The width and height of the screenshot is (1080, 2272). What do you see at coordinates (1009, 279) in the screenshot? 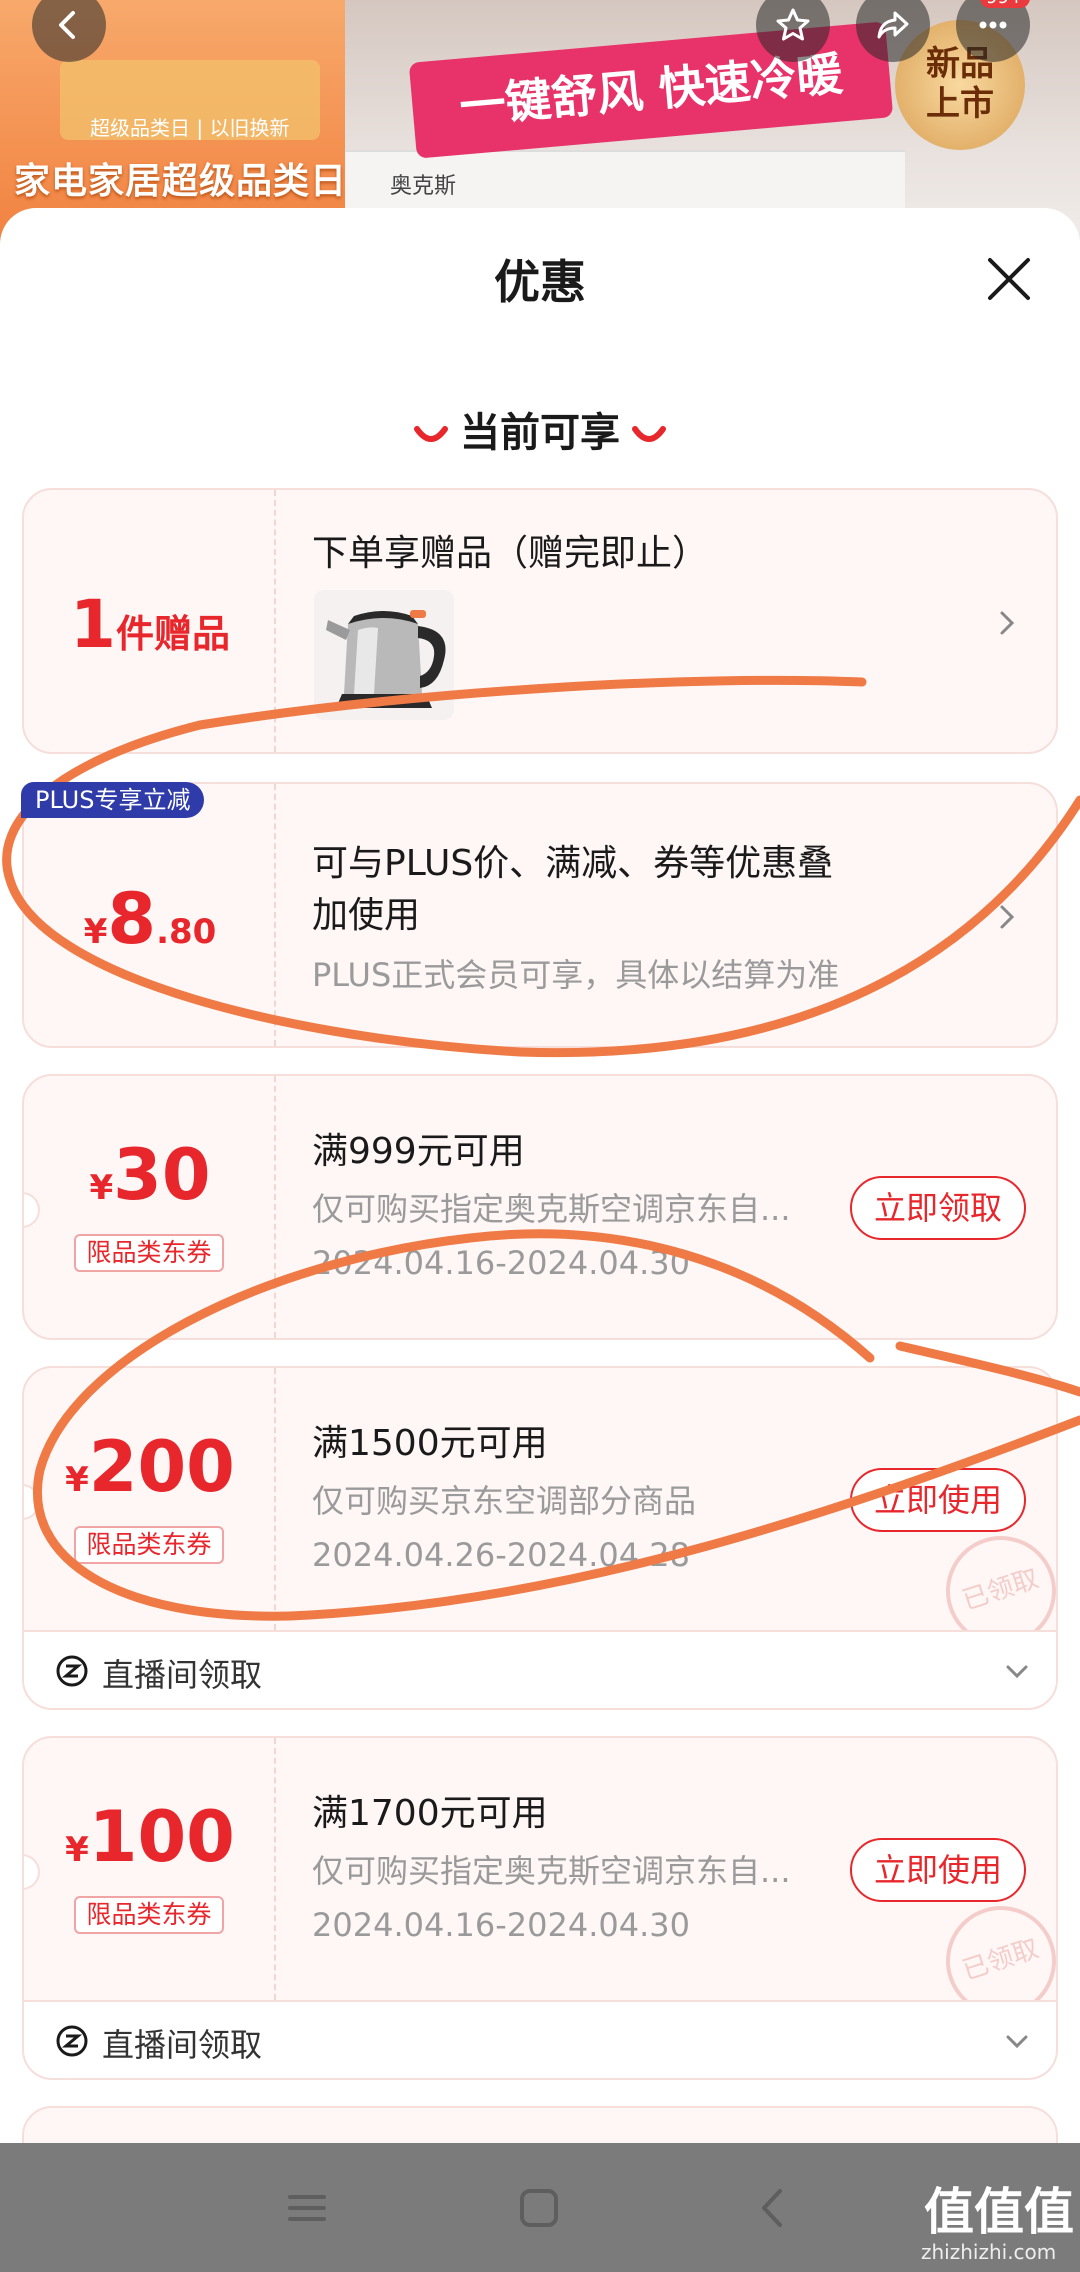
I see `close-icon` at bounding box center [1009, 279].